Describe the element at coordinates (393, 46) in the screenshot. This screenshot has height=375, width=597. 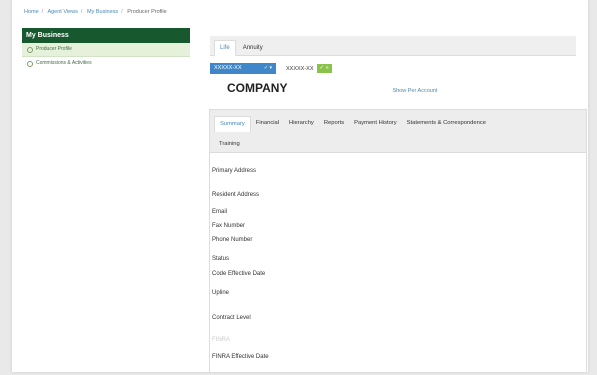
I see `product-tabs: Life Annuity` at that location.